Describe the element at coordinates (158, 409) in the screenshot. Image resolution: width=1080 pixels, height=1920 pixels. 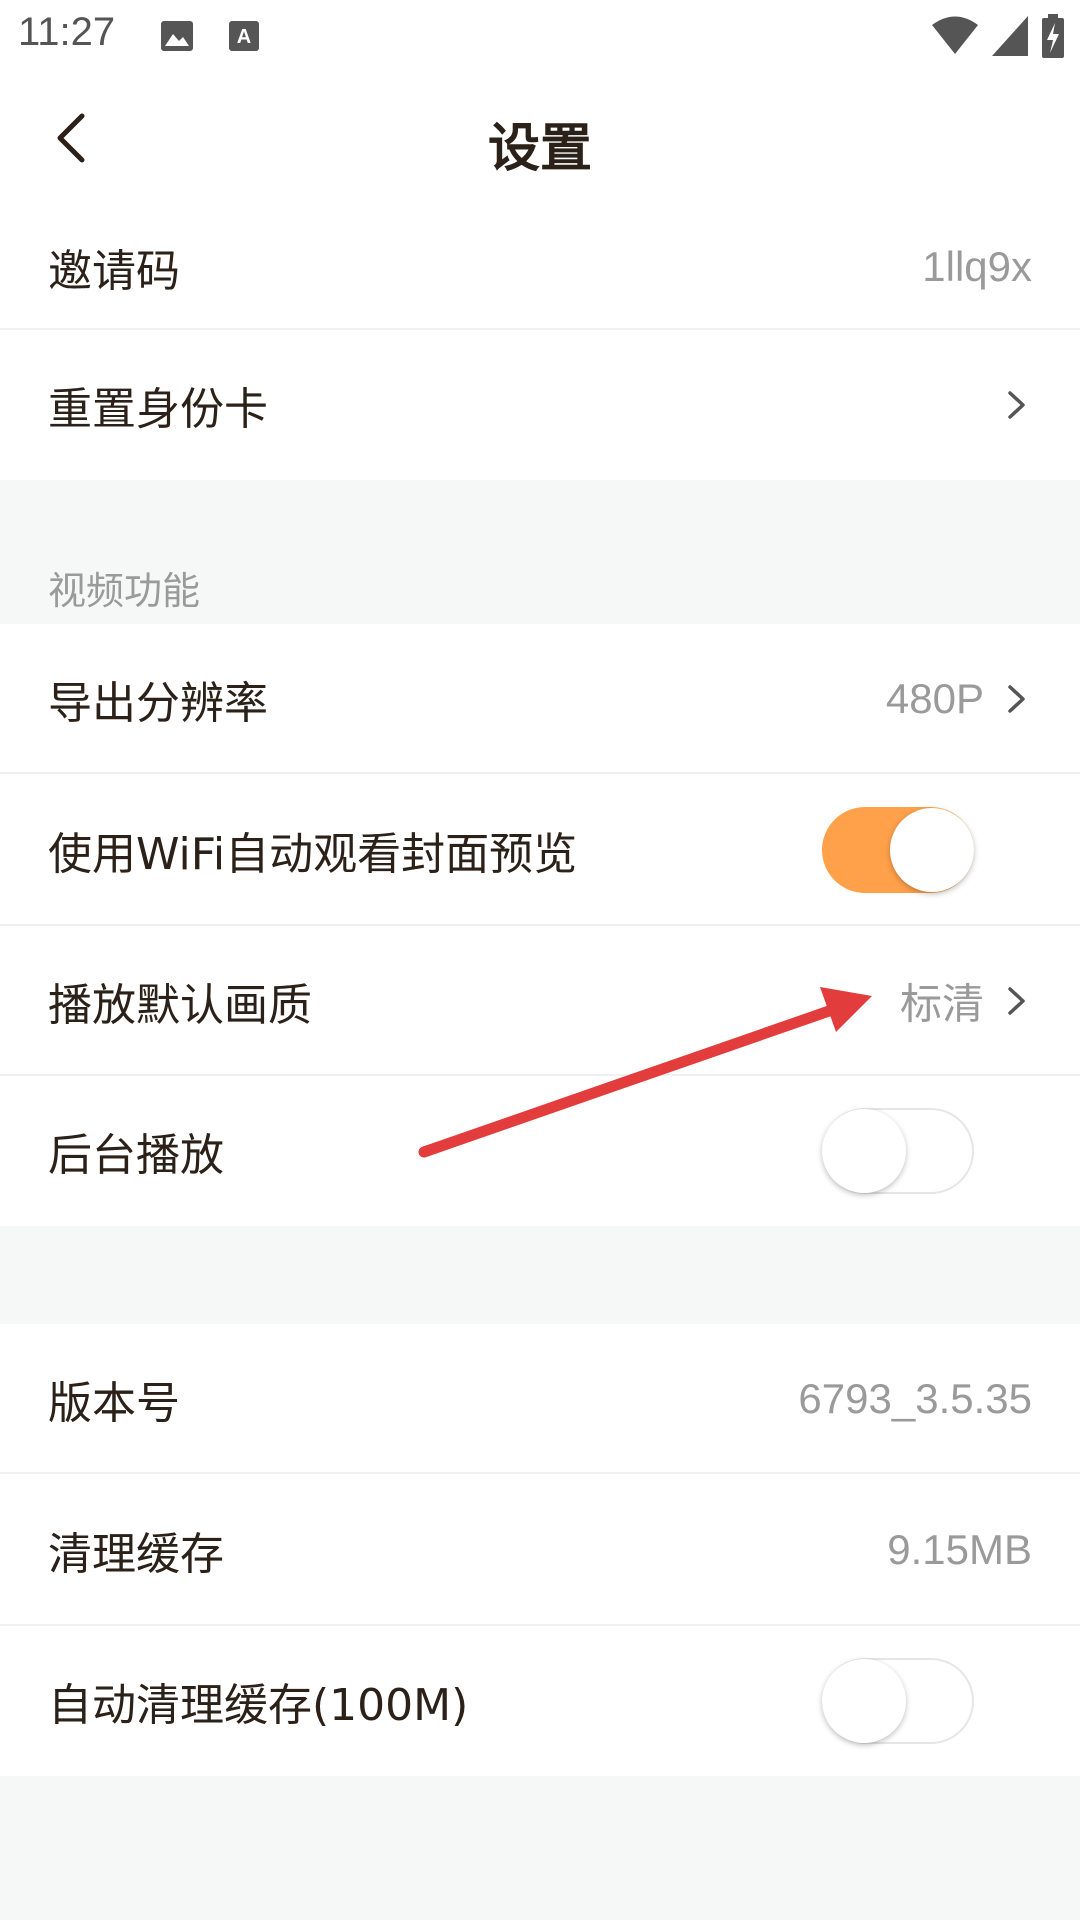
I see `reset-id-card-label: 重置身份卡` at that location.